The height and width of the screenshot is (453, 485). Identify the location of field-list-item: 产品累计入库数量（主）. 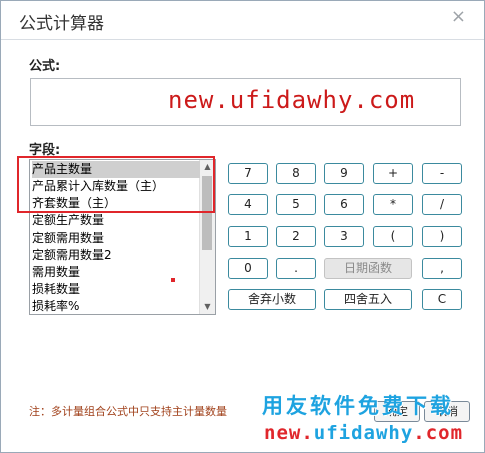
(116, 186).